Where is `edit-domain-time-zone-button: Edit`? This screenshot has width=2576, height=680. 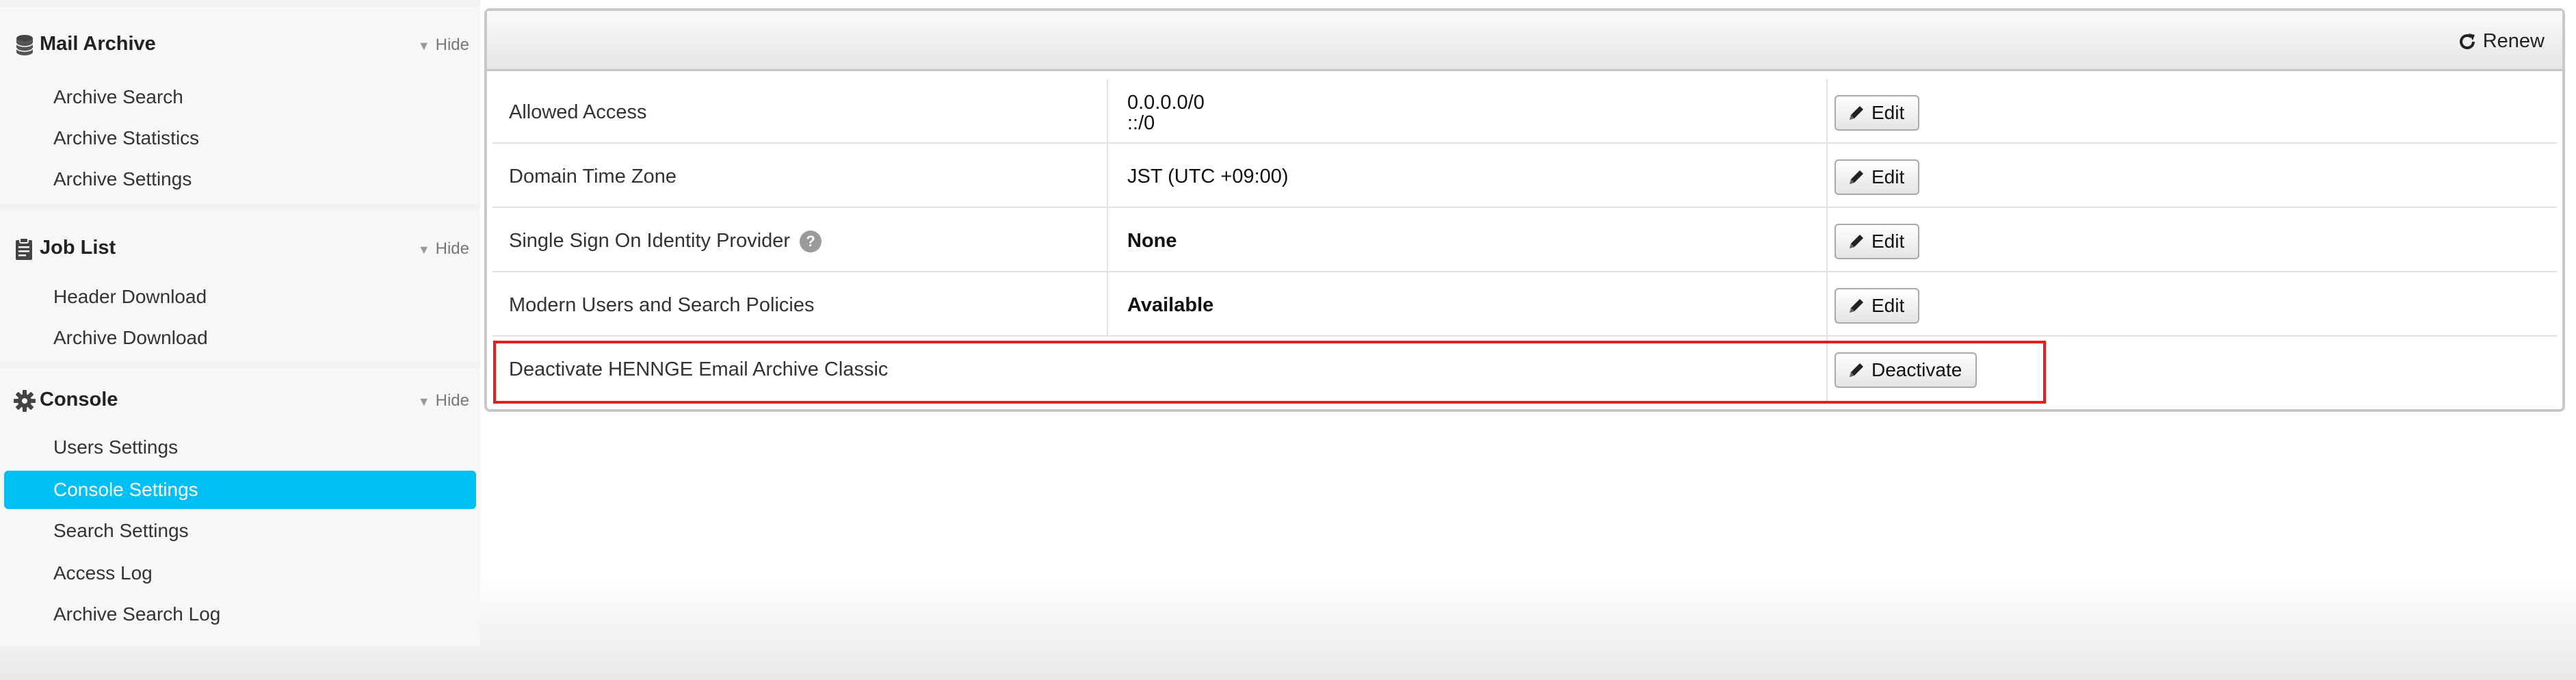
edit-domain-time-zone-button: Edit is located at coordinates (1877, 177).